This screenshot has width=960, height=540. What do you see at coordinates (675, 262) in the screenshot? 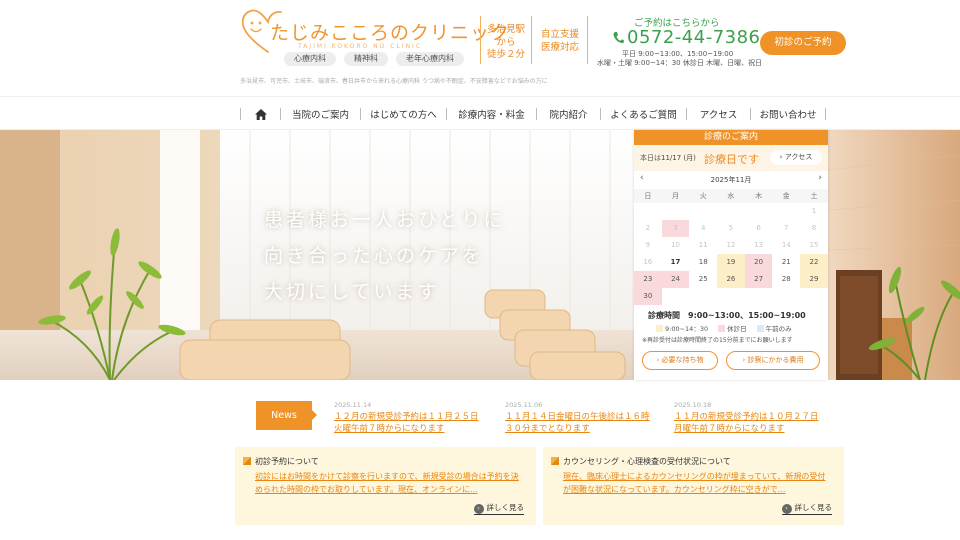
I see `calendar-day: 17` at bounding box center [675, 262].